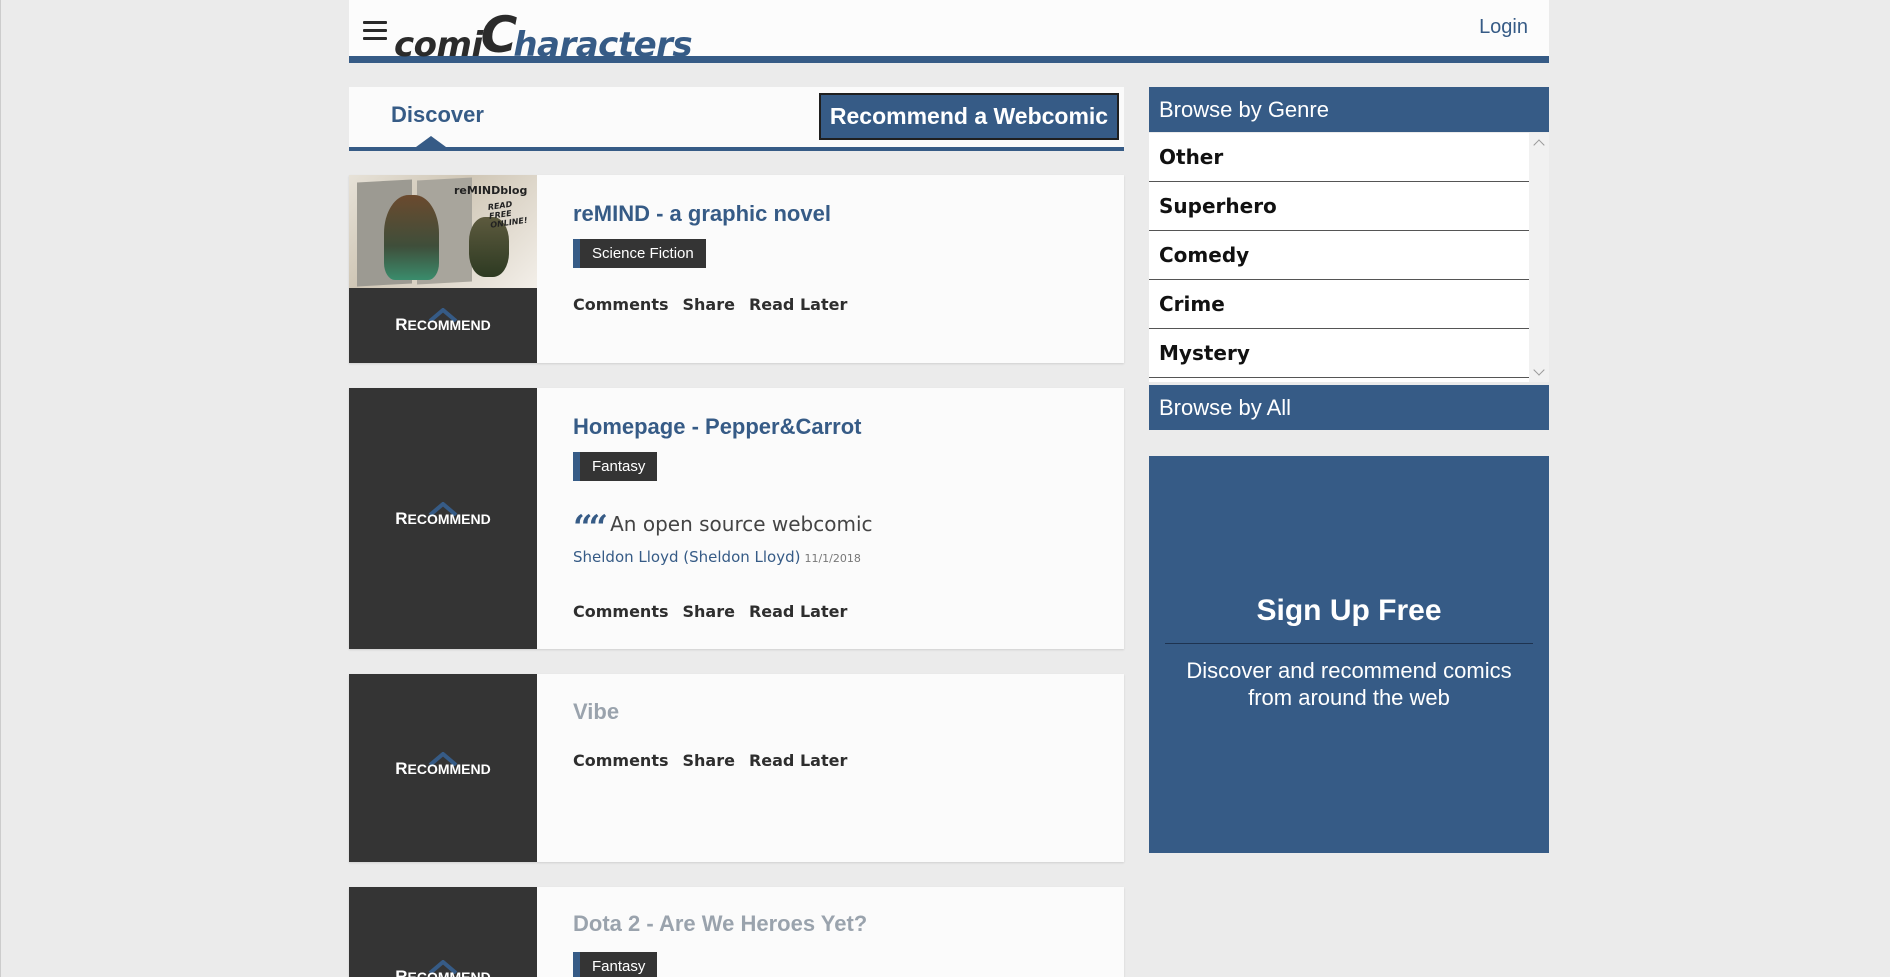 This screenshot has height=977, width=1890. What do you see at coordinates (702, 214) in the screenshot?
I see `comic-title: reMIND - a graphic novel` at bounding box center [702, 214].